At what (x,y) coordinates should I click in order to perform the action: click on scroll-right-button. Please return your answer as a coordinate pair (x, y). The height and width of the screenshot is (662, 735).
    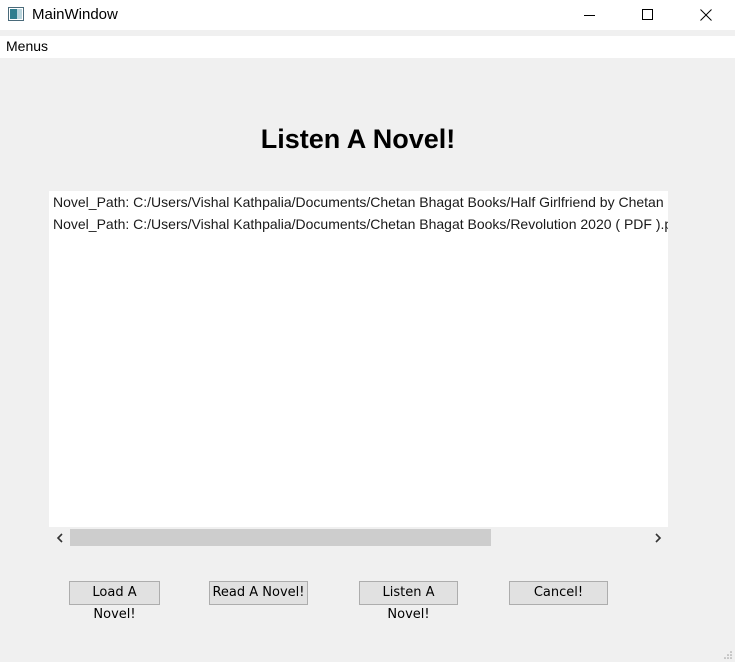
    Looking at the image, I should click on (657, 537).